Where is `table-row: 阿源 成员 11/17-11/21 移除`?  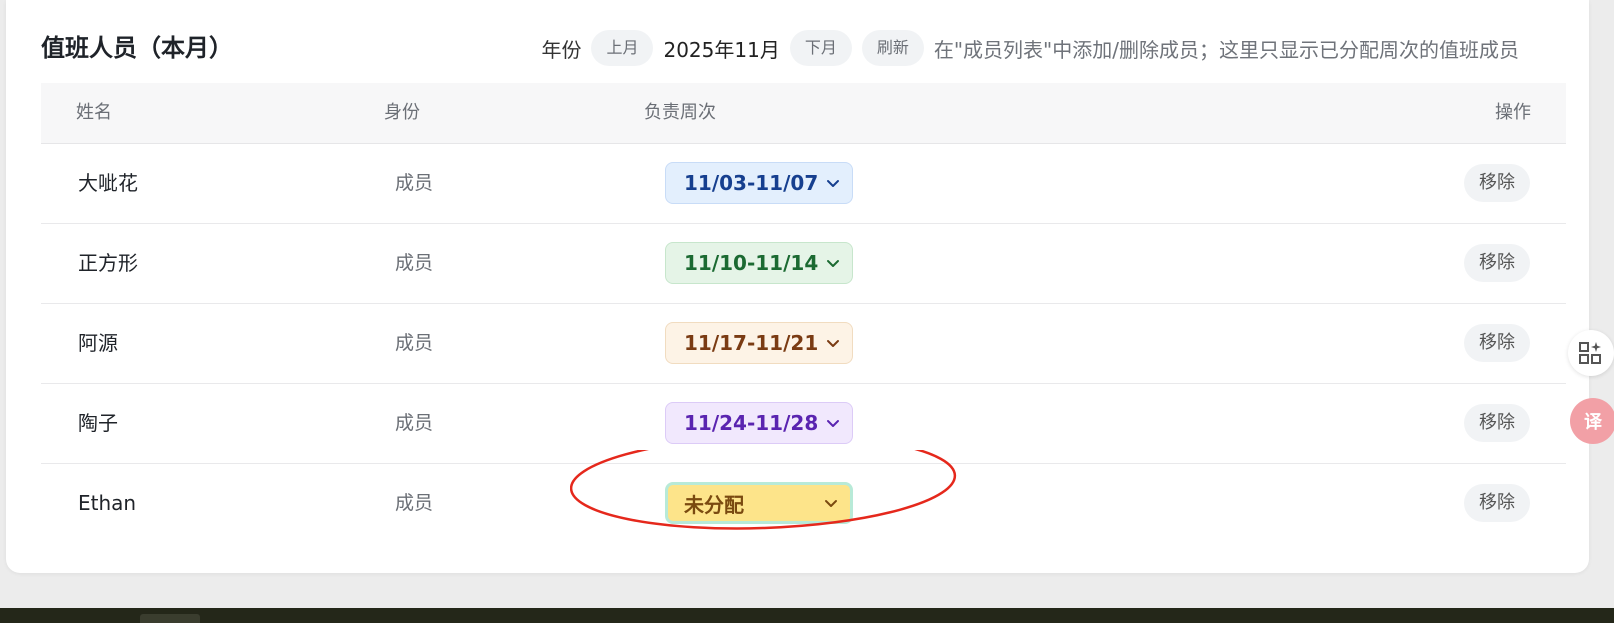 table-row: 阿源 成员 11/17-11/21 移除 is located at coordinates (803, 344).